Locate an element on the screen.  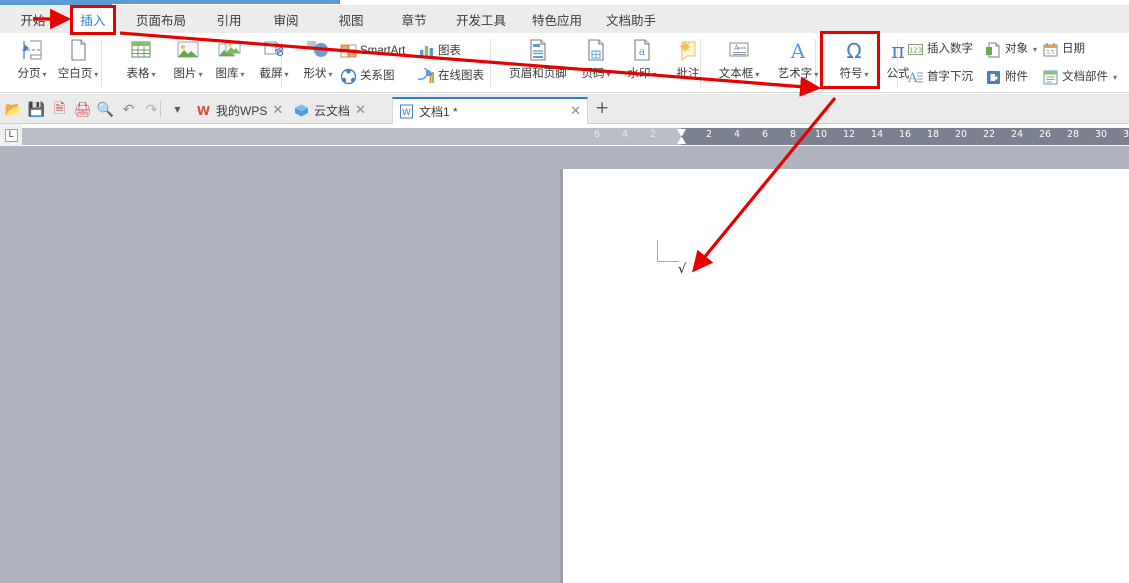
ribbon-tab-9: 文档助手 is located at coordinates (631, 19).